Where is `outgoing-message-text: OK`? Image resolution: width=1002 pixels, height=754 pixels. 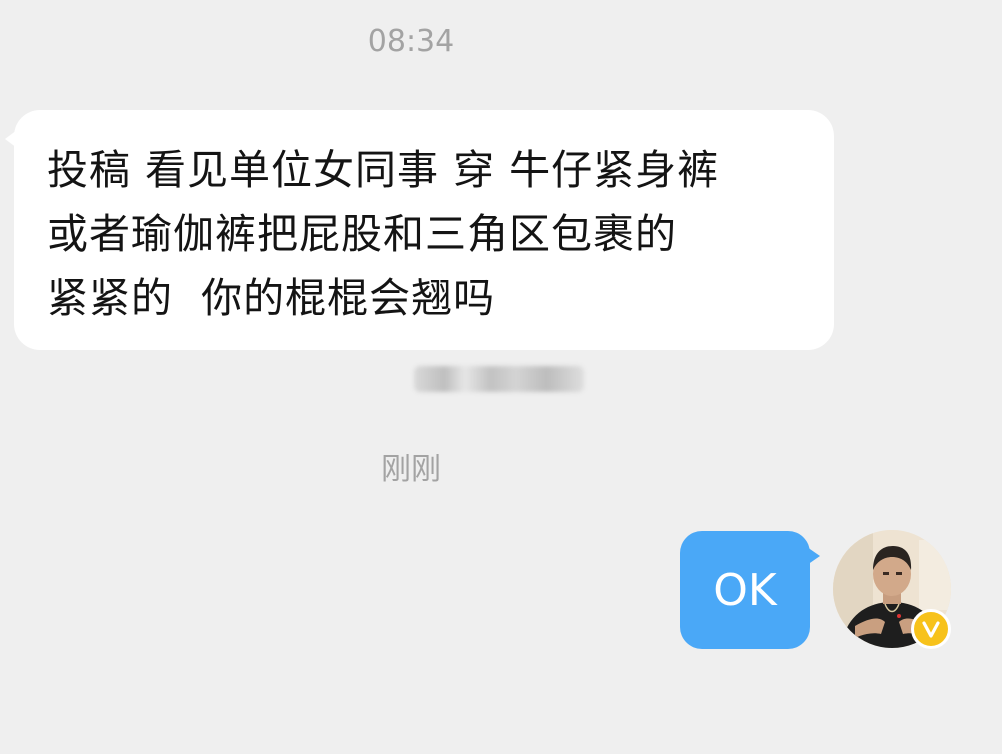 outgoing-message-text: OK is located at coordinates (745, 590).